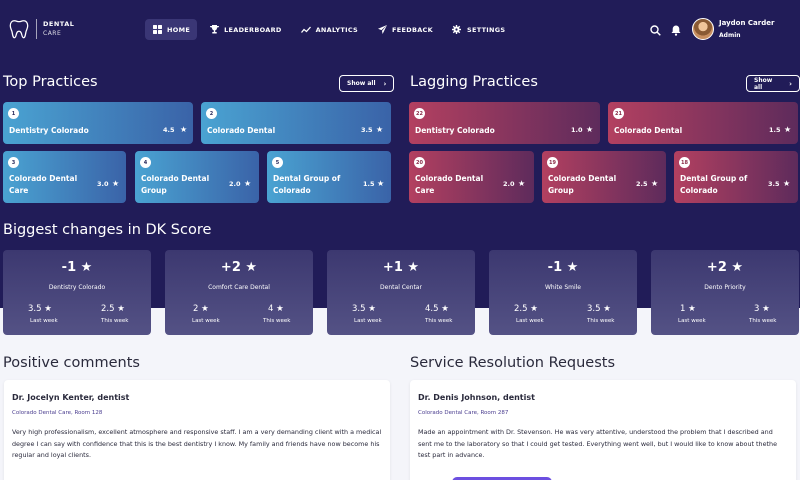 The height and width of the screenshot is (480, 800). I want to click on dk-last-number: 2, so click(196, 309).